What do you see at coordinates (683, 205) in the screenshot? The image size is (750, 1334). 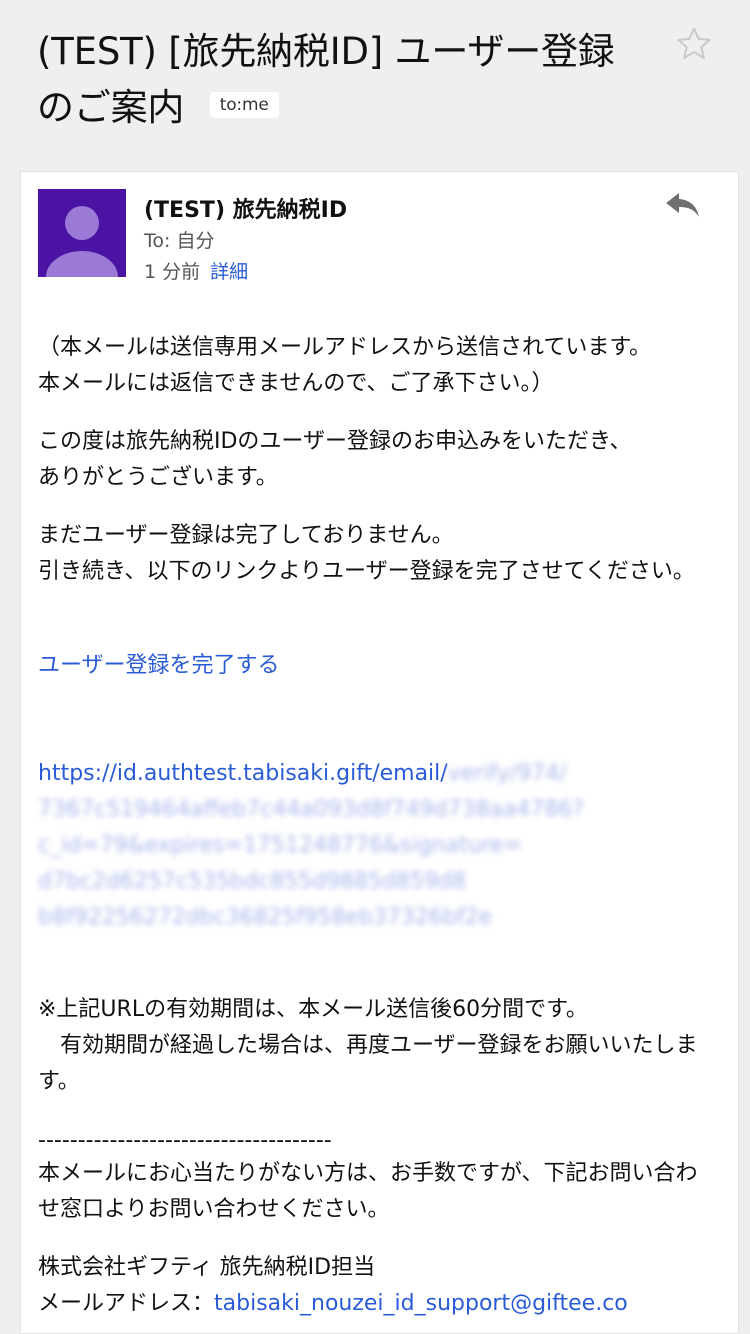 I see `reply-icon` at bounding box center [683, 205].